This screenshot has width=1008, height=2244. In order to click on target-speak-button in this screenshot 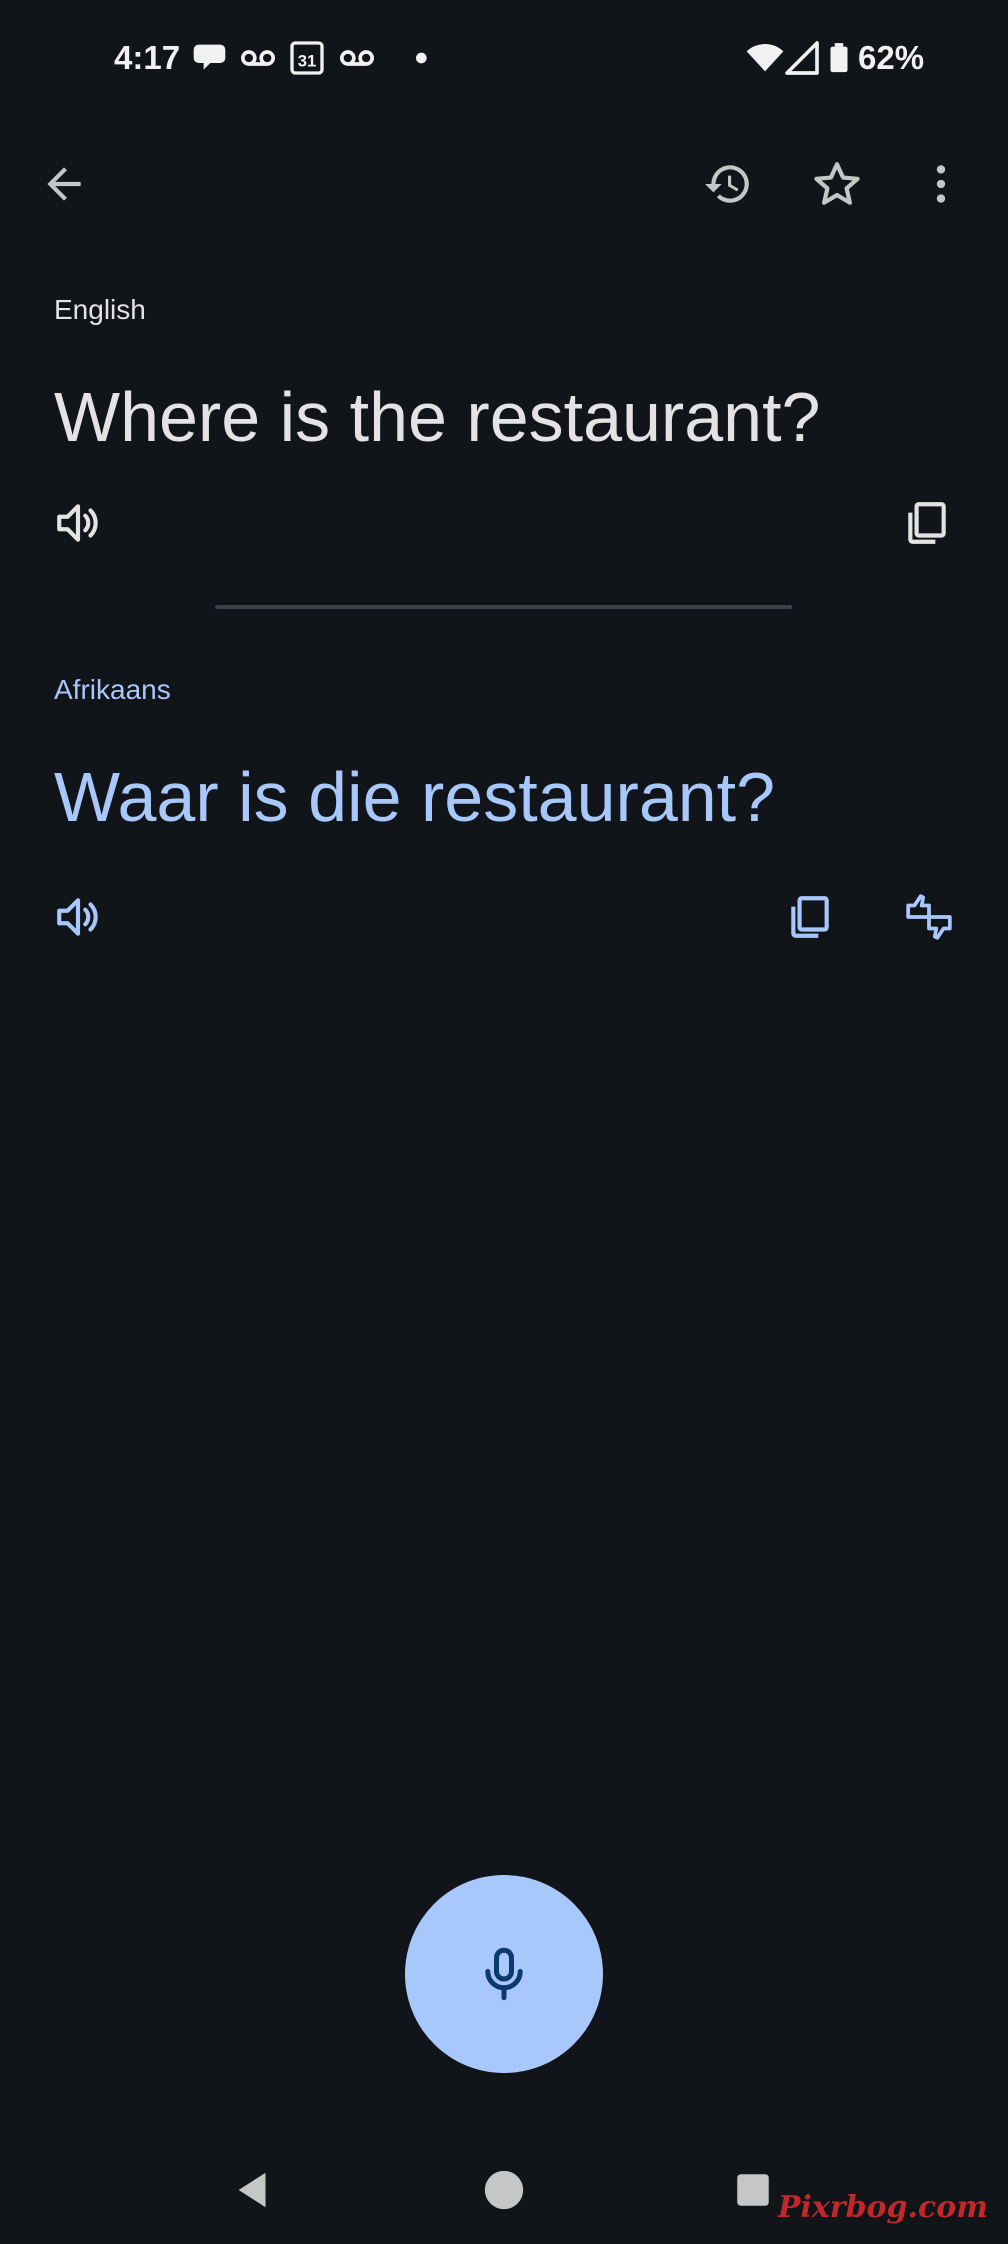, I will do `click(78, 917)`.